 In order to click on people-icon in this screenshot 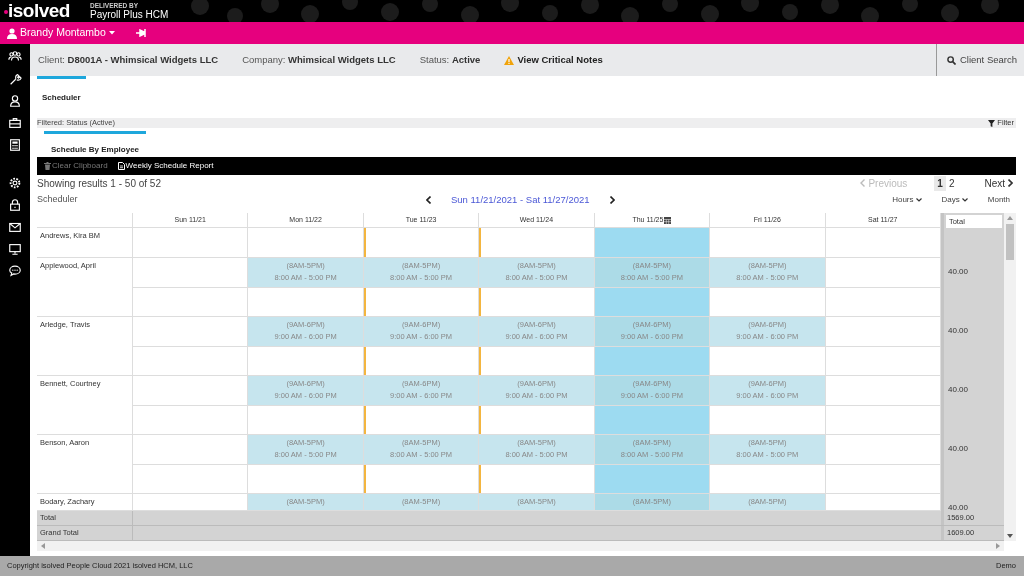, I will do `click(15, 57)`.